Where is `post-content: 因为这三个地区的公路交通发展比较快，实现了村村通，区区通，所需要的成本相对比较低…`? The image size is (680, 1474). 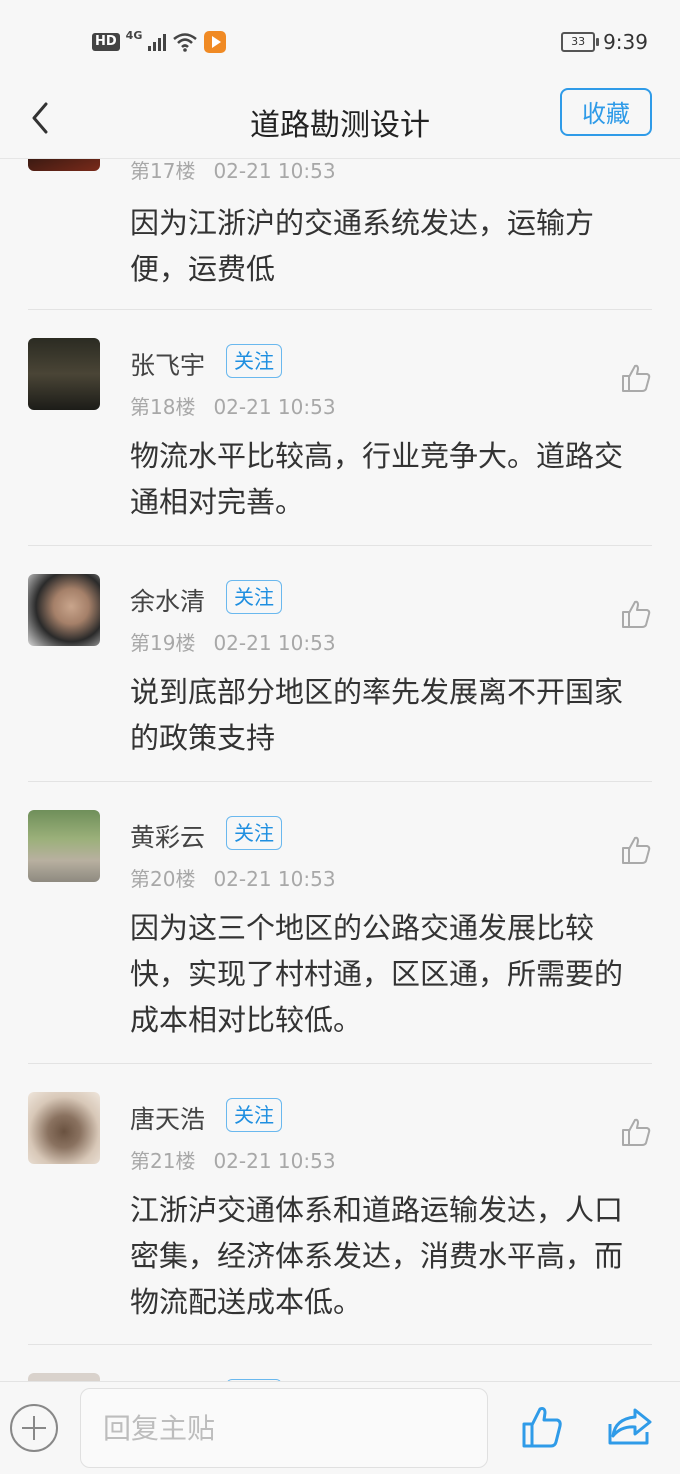 post-content: 因为这三个地区的公路交通发展比较快，实现了村村通，区区通，所需要的成本相对比较低… is located at coordinates (377, 974).